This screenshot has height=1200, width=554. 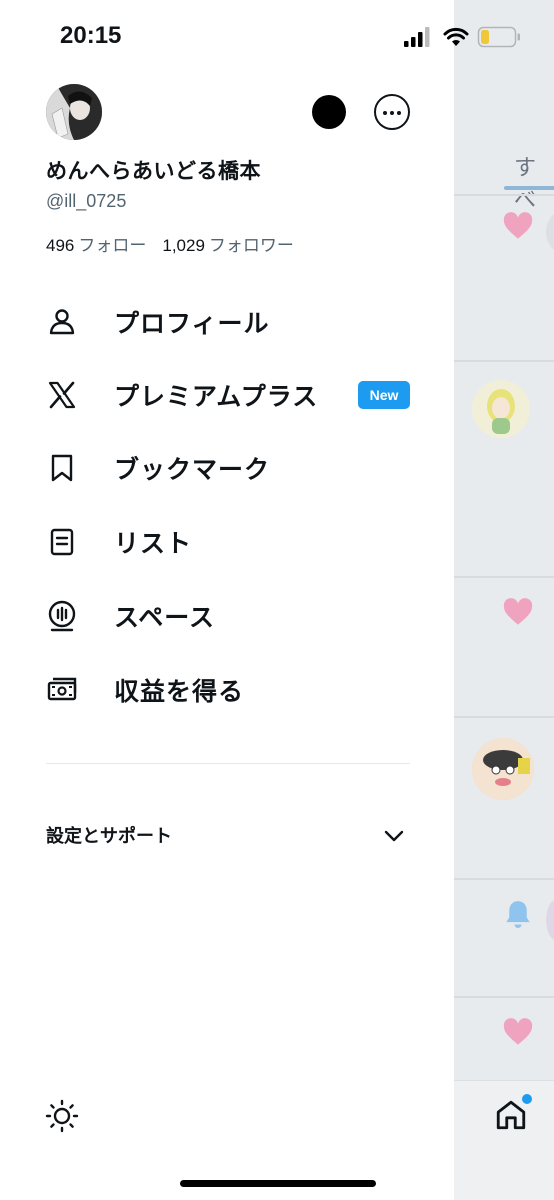 I want to click on menu-item-monetization: 収益を得る, so click(x=231, y=690).